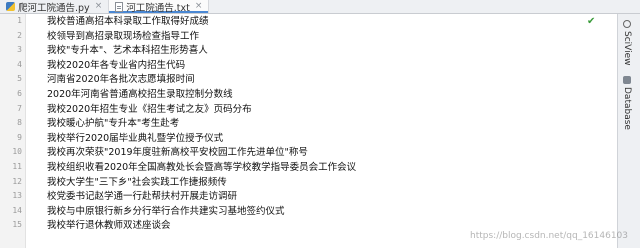  I want to click on tab-label: 河工院通告.txt, so click(158, 8).